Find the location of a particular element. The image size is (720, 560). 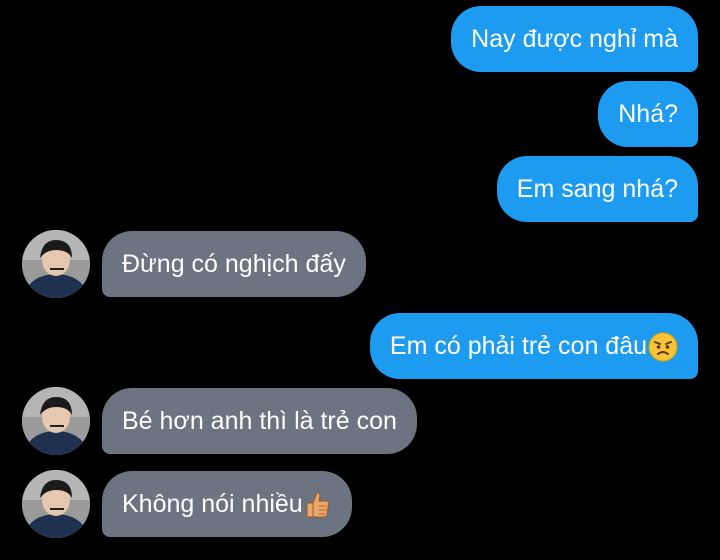

message-text: Không nói nhiều is located at coordinates (212, 504).